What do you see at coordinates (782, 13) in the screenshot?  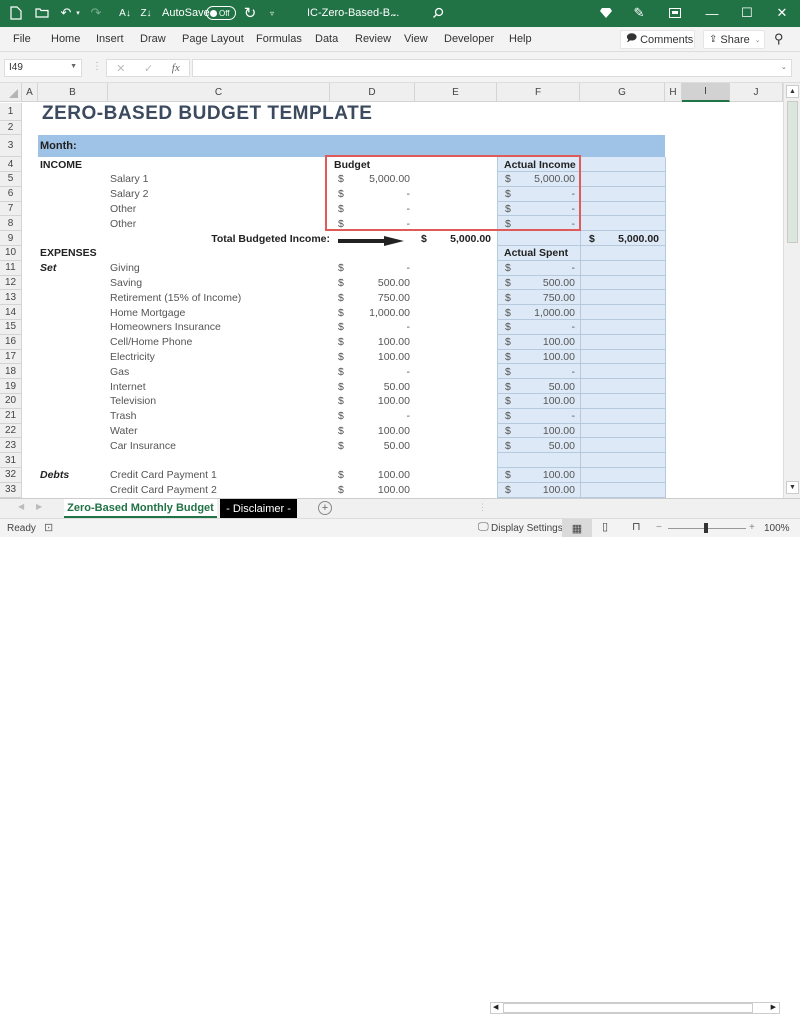 I see `close-button: ✕` at bounding box center [782, 13].